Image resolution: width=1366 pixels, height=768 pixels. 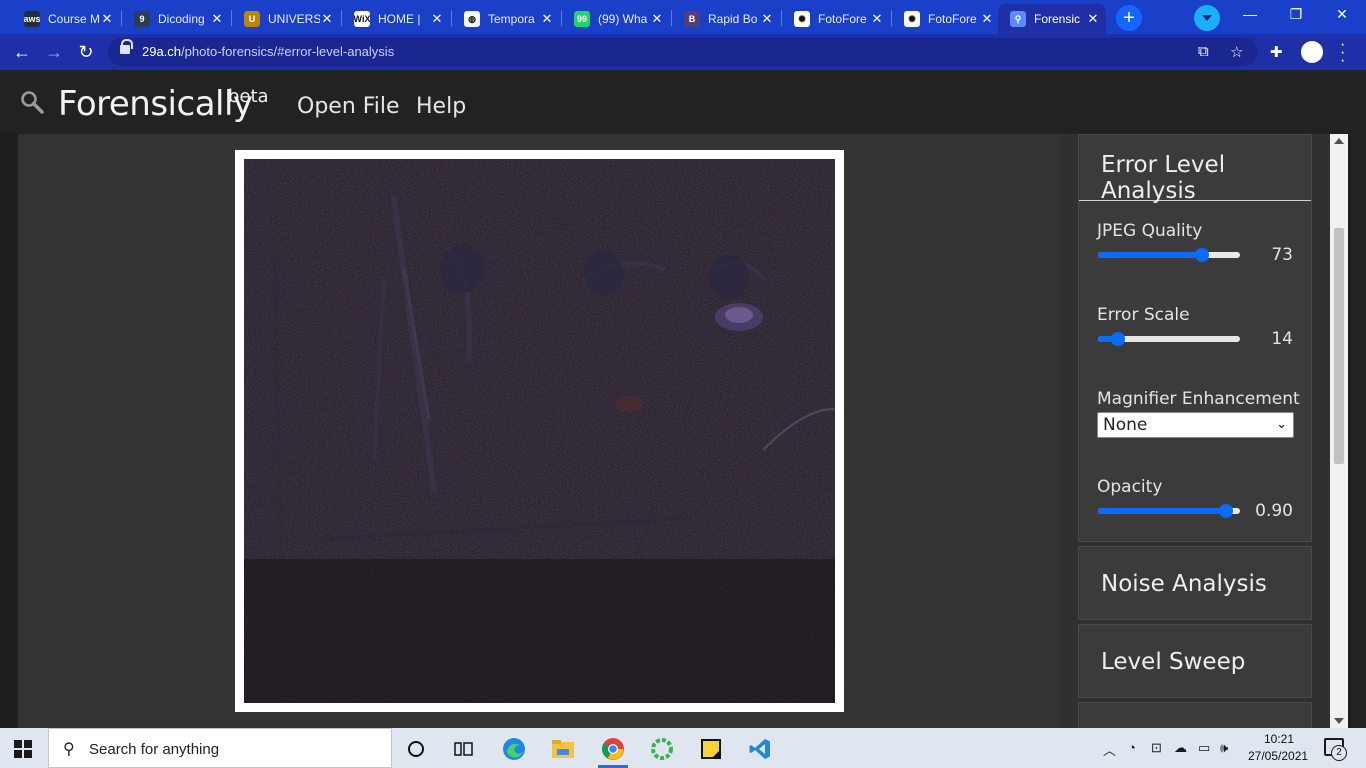 What do you see at coordinates (563, 749) in the screenshot?
I see `file-explorer-icon` at bounding box center [563, 749].